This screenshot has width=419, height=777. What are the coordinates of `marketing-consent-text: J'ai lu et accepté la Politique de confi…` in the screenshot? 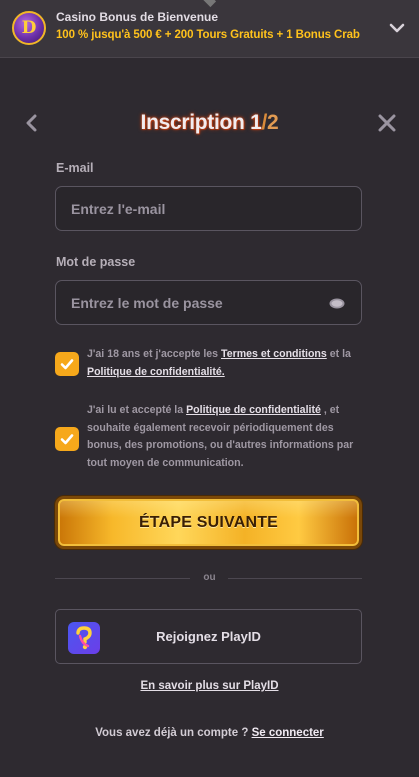 It's located at (228, 437).